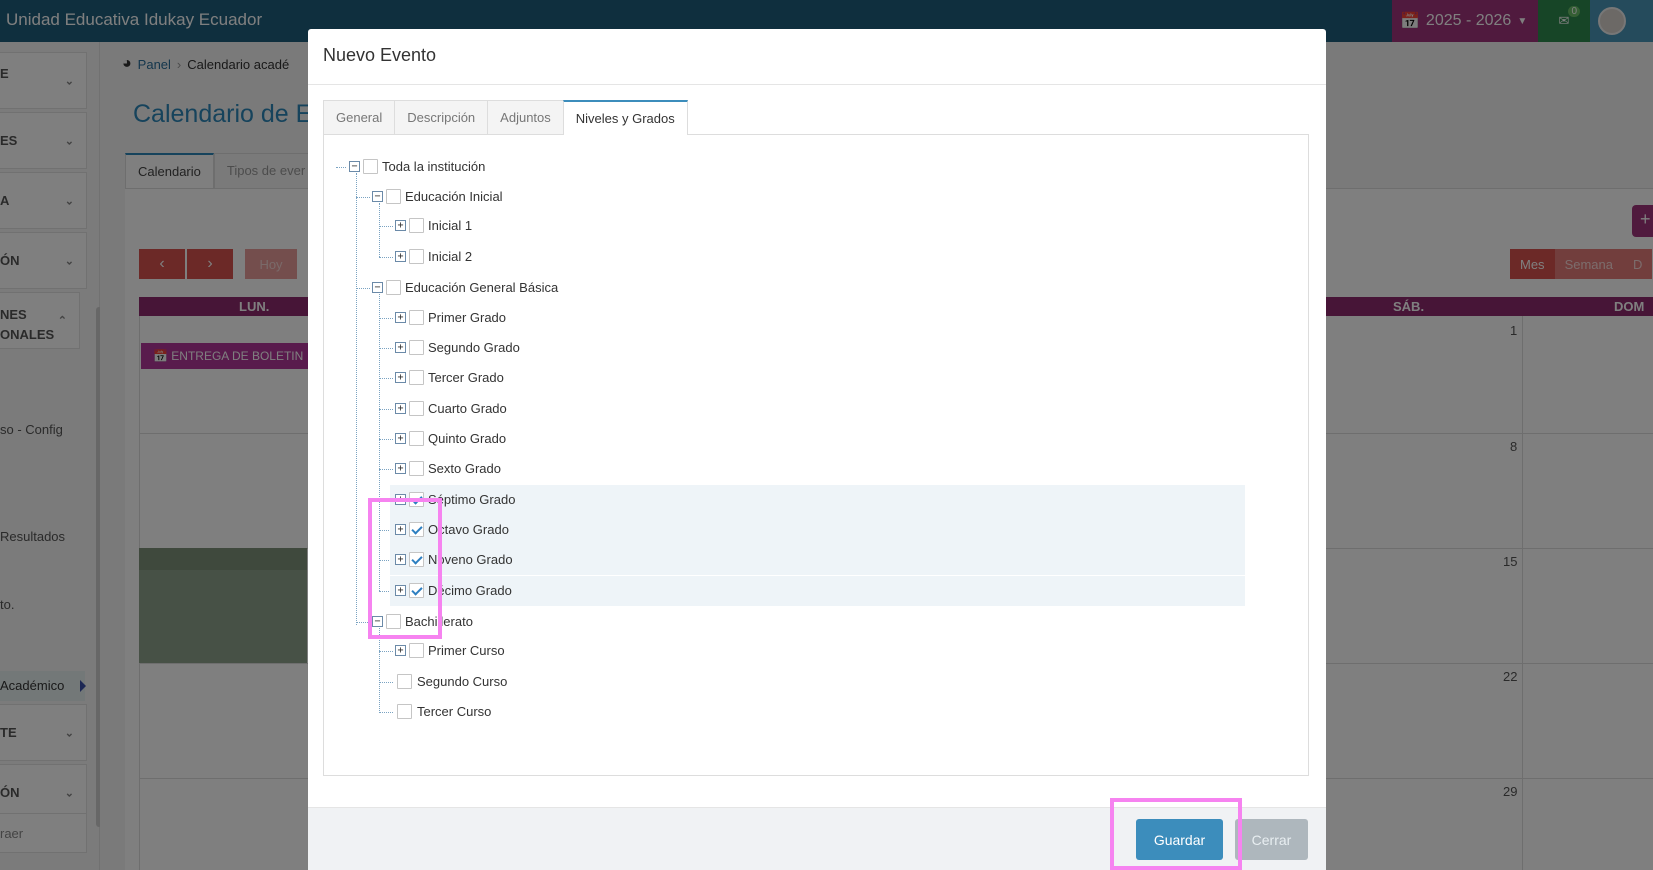 This screenshot has height=870, width=1653. Describe the element at coordinates (540, 439) in the screenshot. I see `tree-node-grado: + Quinto Grado` at that location.